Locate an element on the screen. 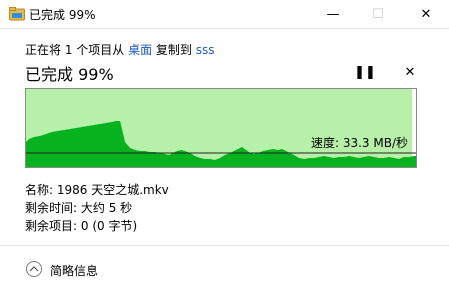 The width and height of the screenshot is (449, 291). name-value: 1986 天空之城.mkv is located at coordinates (112, 190).